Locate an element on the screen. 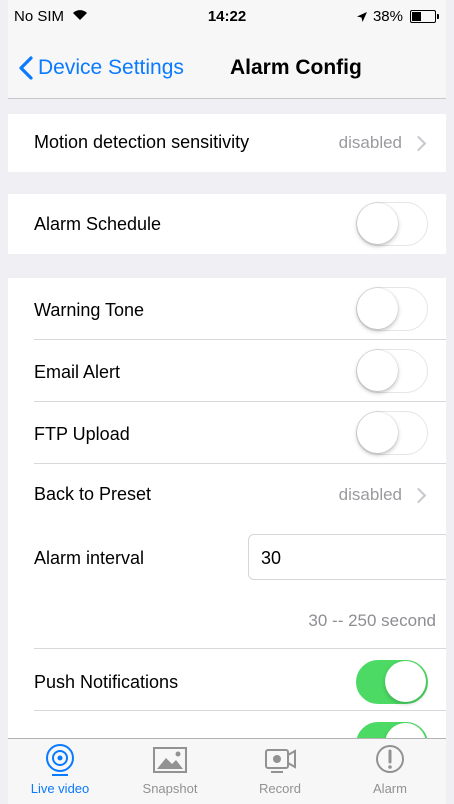 The image size is (454, 804). back-to-preset-value: disabled is located at coordinates (370, 494).